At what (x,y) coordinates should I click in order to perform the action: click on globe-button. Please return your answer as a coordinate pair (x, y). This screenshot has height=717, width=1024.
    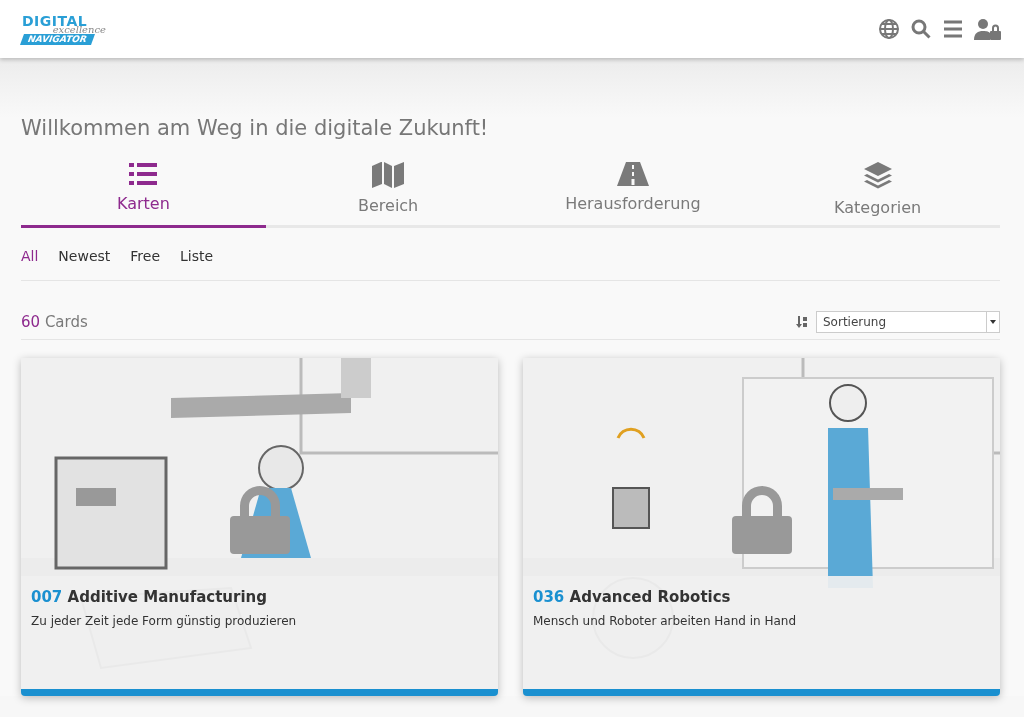
    Looking at the image, I should click on (889, 29).